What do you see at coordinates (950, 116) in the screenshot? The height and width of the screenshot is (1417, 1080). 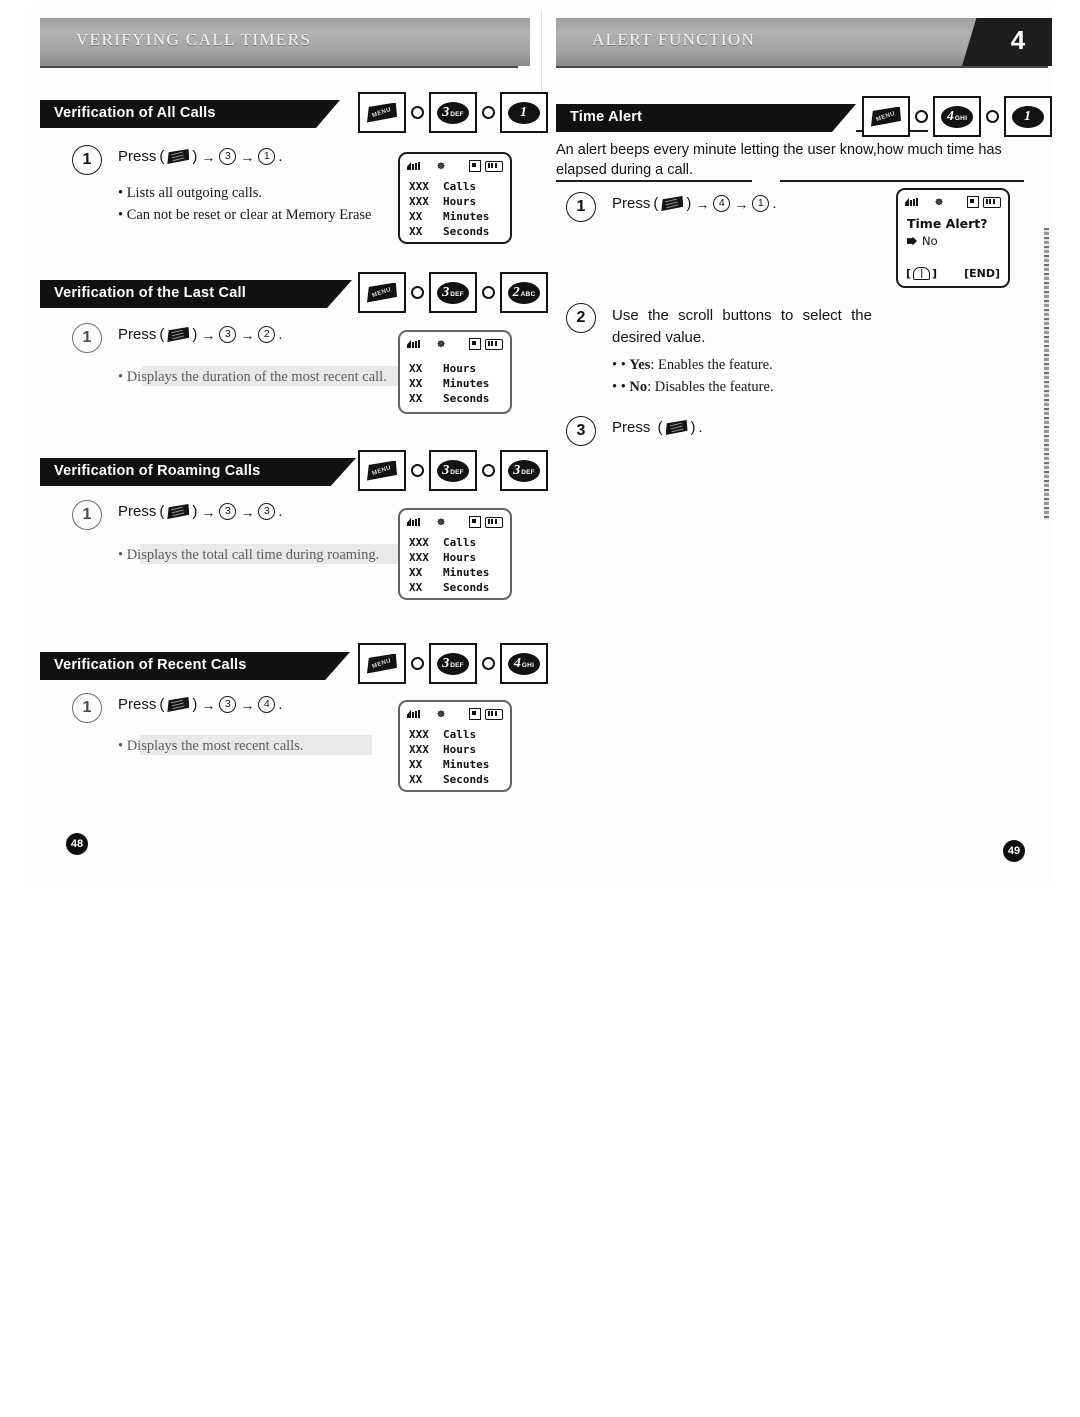 I see `digit-key-4-digit: 4` at bounding box center [950, 116].